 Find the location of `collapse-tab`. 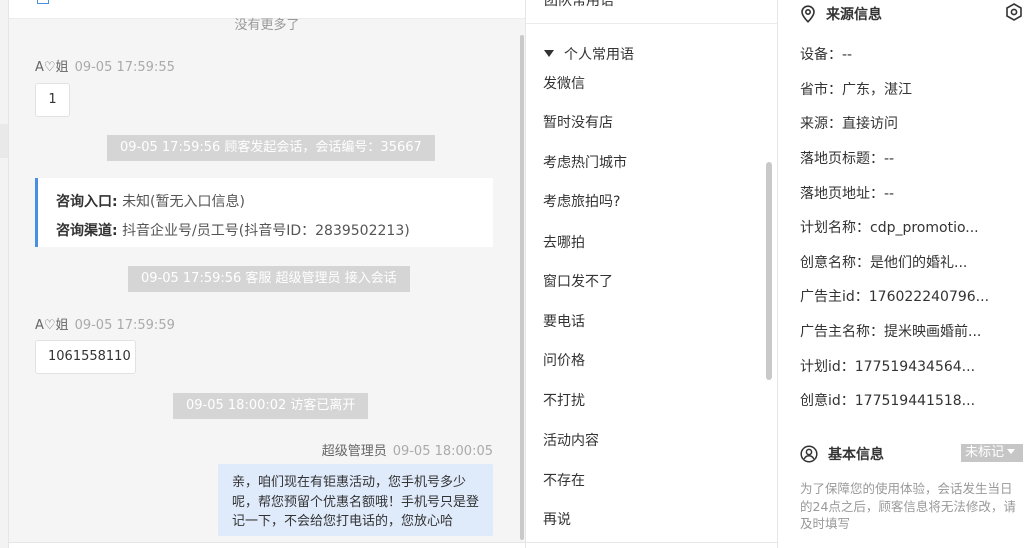

collapse-tab is located at coordinates (4, 141).